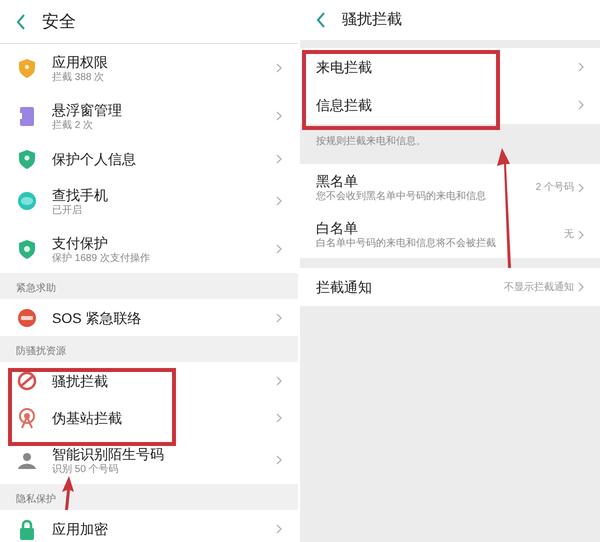  I want to click on row-title: 智能识别陌生号码, so click(108, 453).